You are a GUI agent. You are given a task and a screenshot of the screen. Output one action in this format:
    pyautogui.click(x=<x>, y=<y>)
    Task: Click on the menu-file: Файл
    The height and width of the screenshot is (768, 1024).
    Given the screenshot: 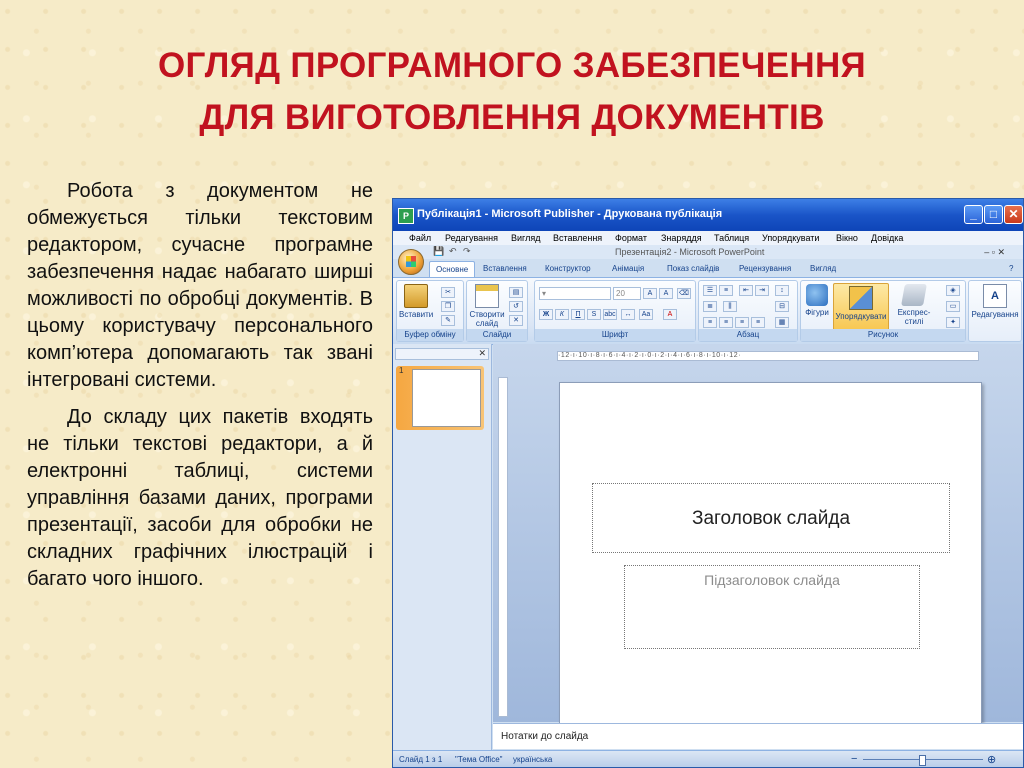 What is the action you would take?
    pyautogui.click(x=420, y=238)
    